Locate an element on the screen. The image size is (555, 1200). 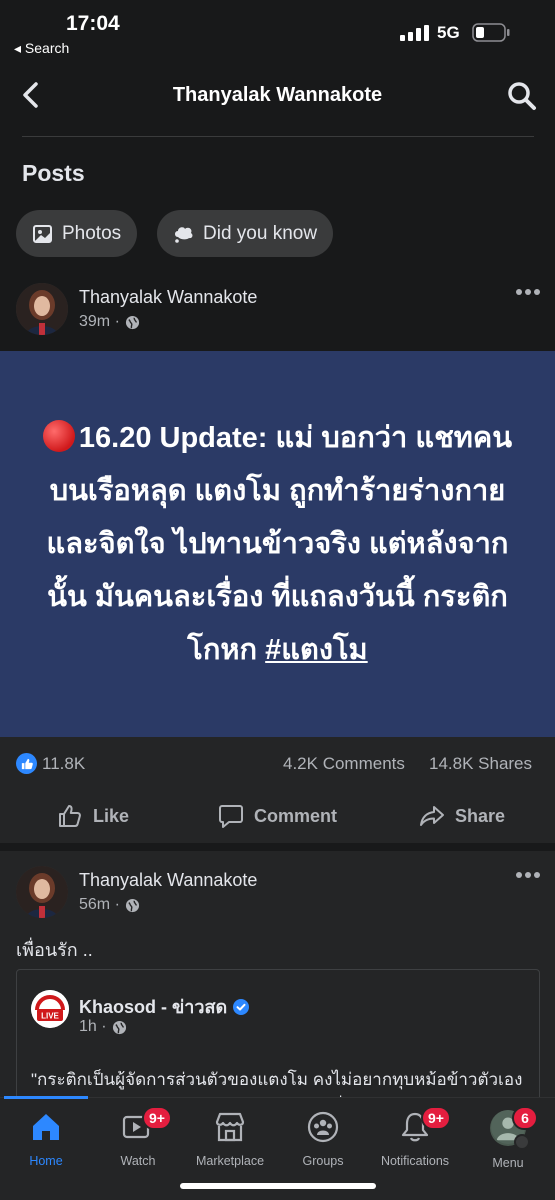
post-header: Thanyalak Wannakote 39m · is located at coordinates (277, 313).